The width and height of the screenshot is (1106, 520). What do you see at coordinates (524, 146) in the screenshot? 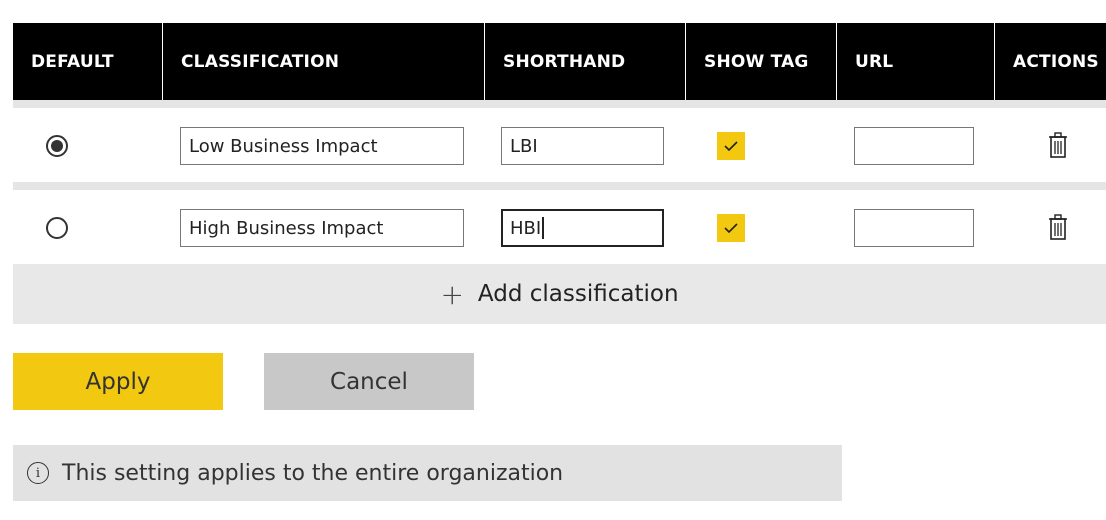
I see `shorthand-value: LBI` at bounding box center [524, 146].